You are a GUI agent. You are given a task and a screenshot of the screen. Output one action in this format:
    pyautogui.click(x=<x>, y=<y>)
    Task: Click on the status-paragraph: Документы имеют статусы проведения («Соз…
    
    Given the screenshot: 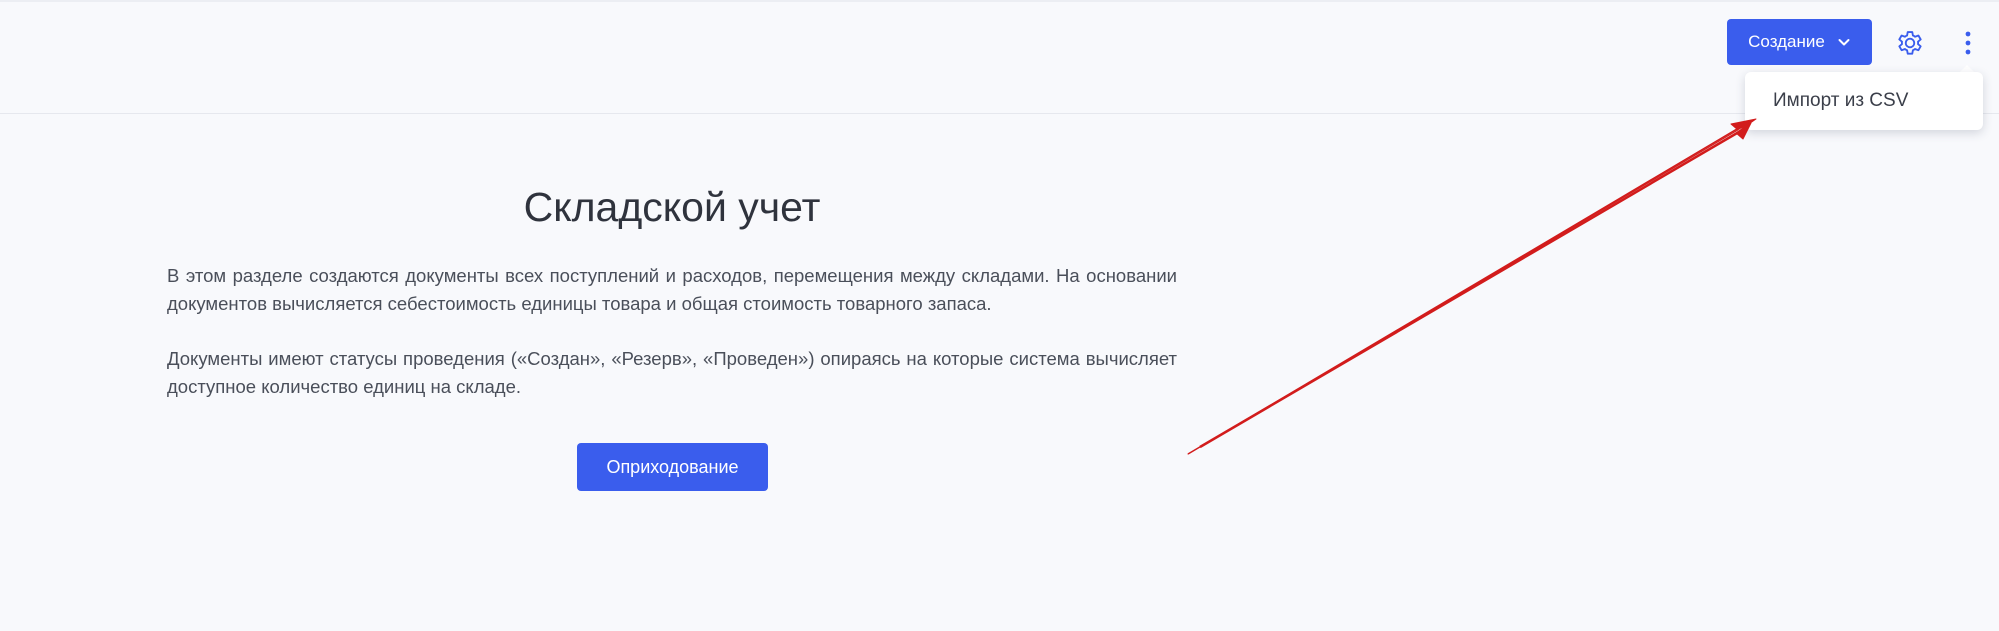 What is the action you would take?
    pyautogui.click(x=672, y=372)
    